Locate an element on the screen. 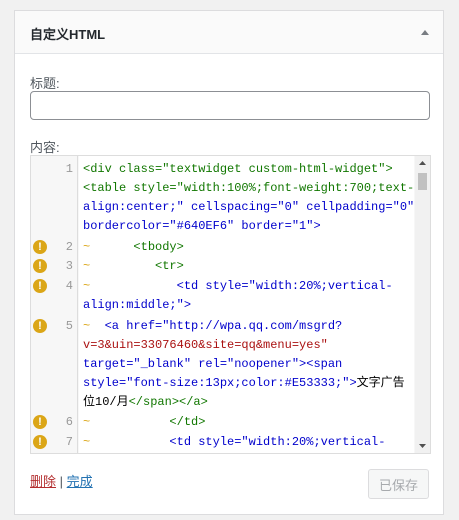  line-number: 2 is located at coordinates (69, 247).